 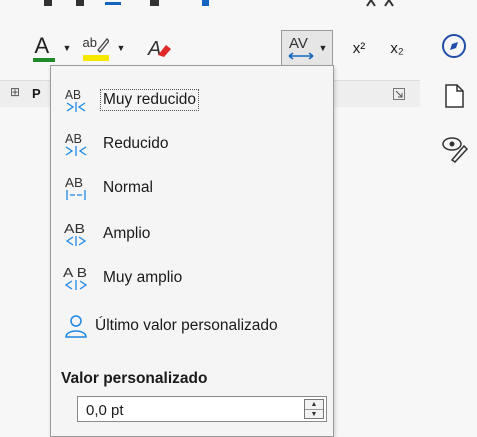 I want to click on spacing-option-label: Muy amplio, so click(x=143, y=277).